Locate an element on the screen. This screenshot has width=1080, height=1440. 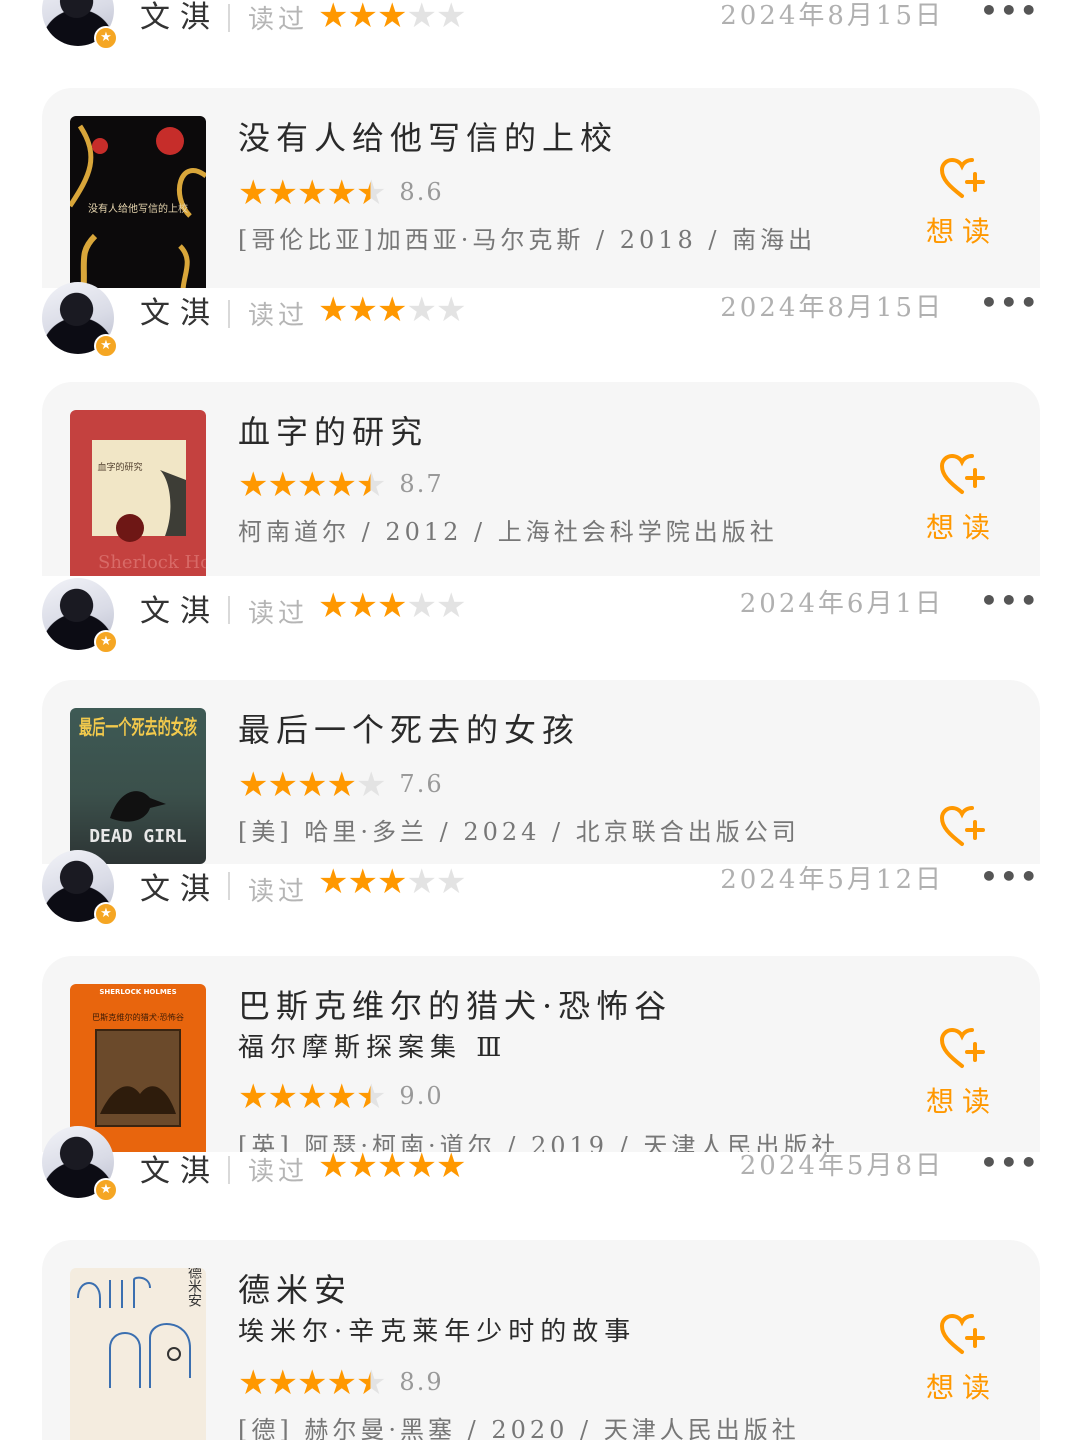
review-date: 2024年5月8日 is located at coordinates (841, 1166).